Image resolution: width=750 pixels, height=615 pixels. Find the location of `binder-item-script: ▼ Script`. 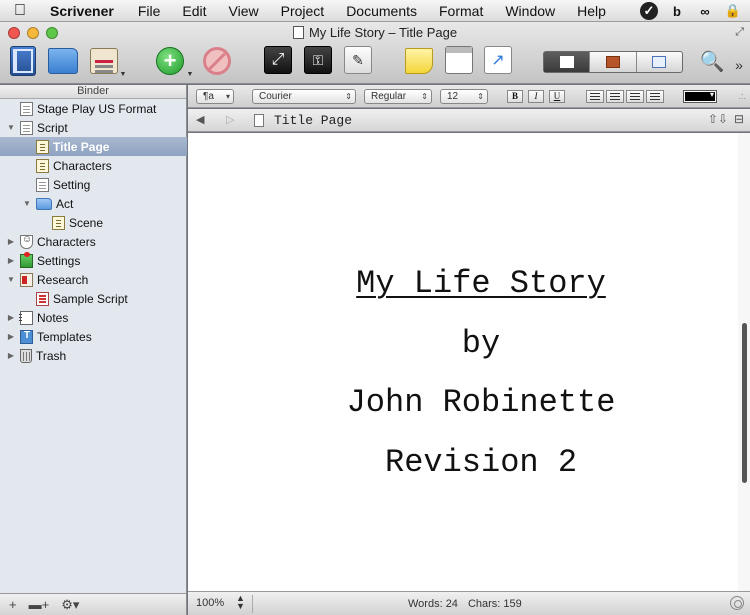

binder-item-script: ▼ Script is located at coordinates (93, 127).